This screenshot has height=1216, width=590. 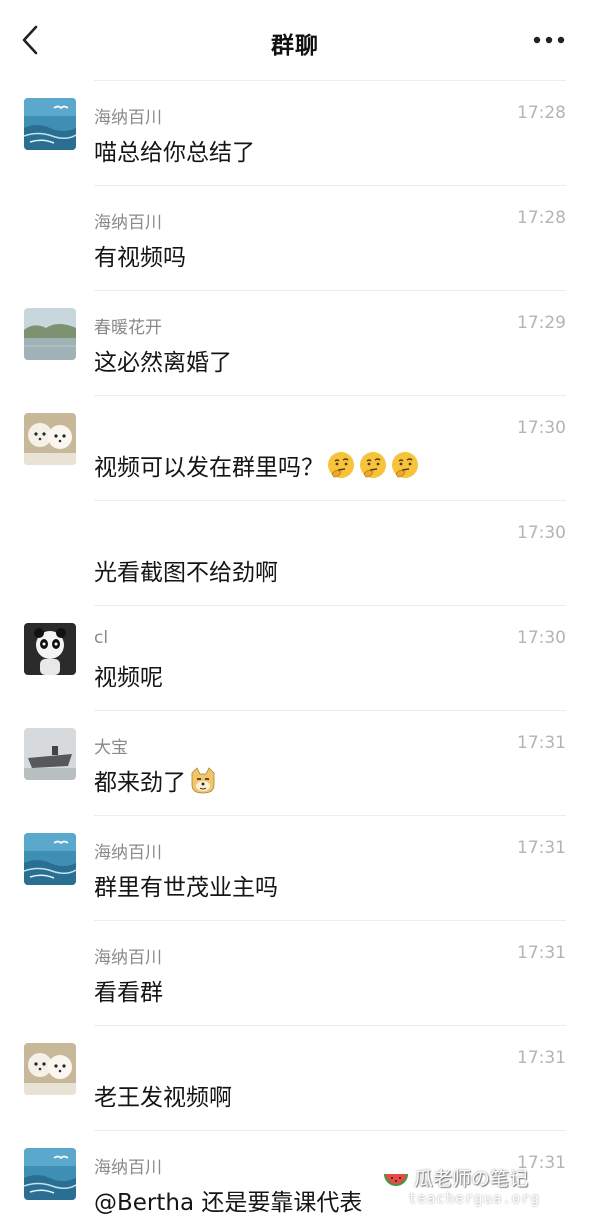 What do you see at coordinates (203, 780) in the screenshot?
I see `doge-face-icon` at bounding box center [203, 780].